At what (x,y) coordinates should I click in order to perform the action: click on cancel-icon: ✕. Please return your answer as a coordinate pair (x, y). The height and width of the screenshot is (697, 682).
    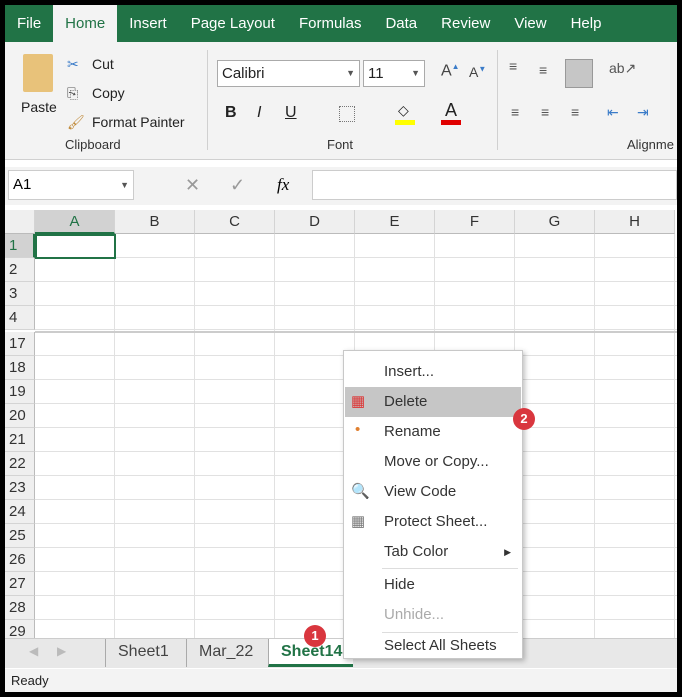
    Looking at the image, I should click on (192, 185).